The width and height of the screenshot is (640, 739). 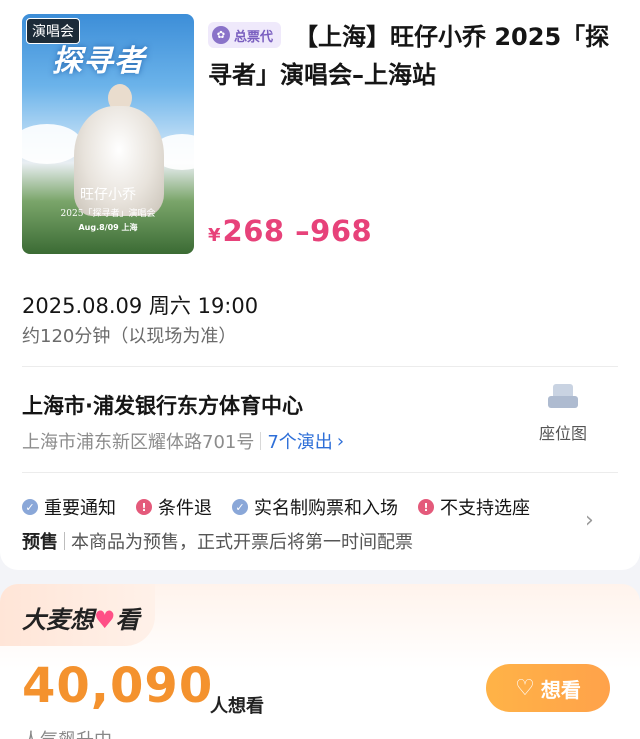 I want to click on notice-item: ! 不支持选座, so click(x=474, y=507).